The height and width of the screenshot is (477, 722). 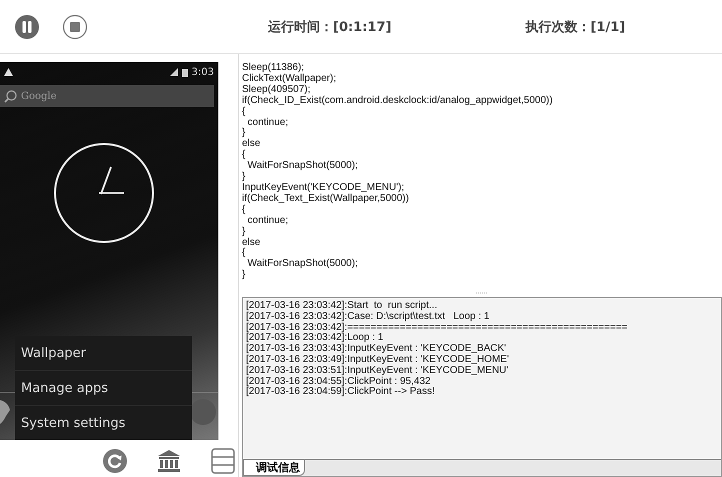 What do you see at coordinates (330, 27) in the screenshot?
I see `run-time-label: 运行时间：[0:1:17]` at bounding box center [330, 27].